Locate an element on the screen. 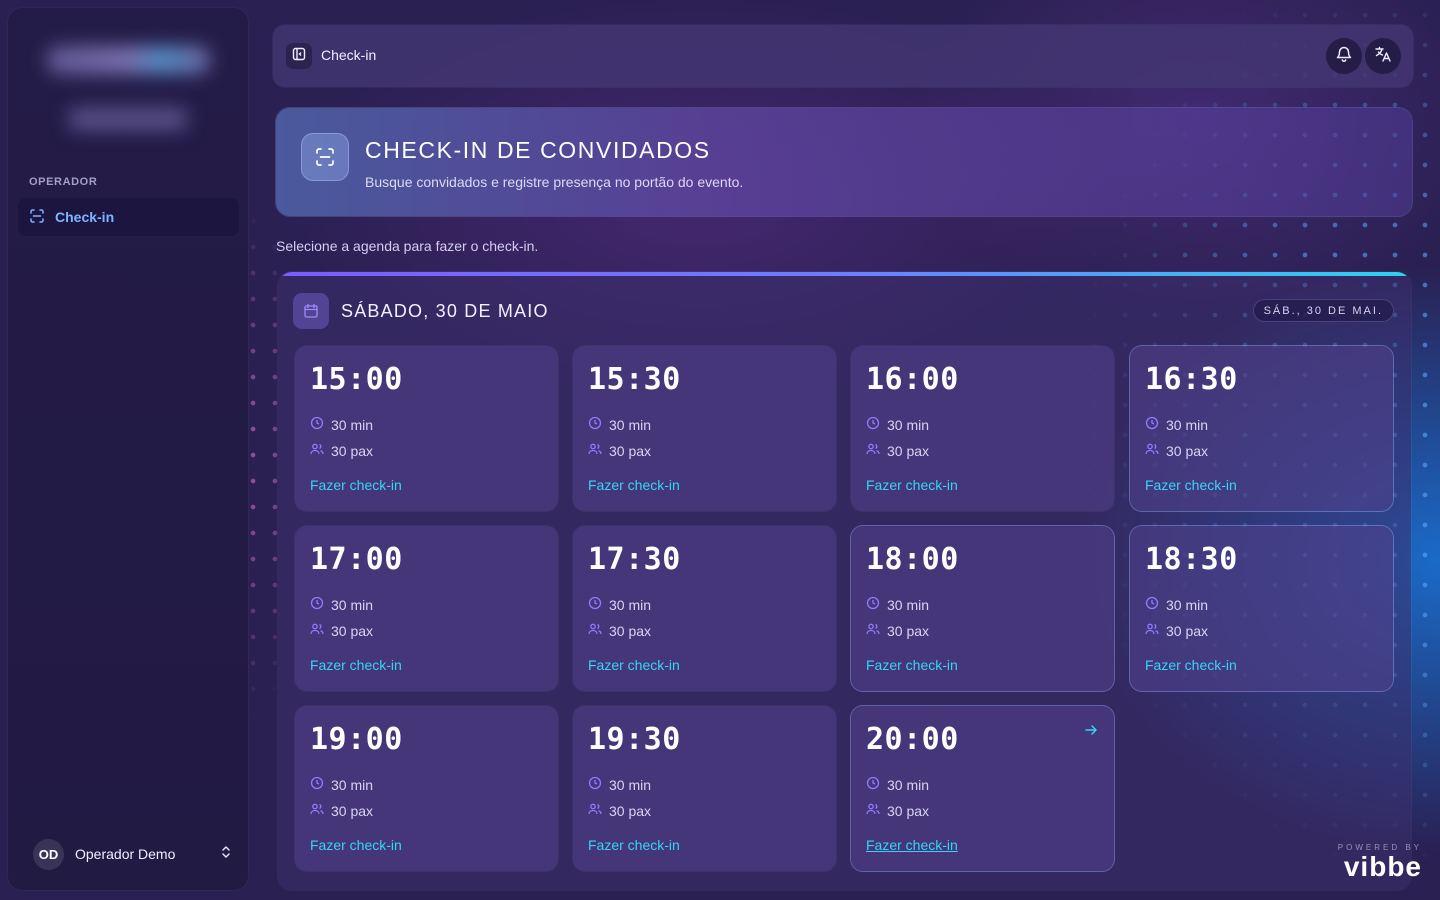 Image resolution: width=1440 pixels, height=900 pixels. sidebar-toggle-button is located at coordinates (299, 56).